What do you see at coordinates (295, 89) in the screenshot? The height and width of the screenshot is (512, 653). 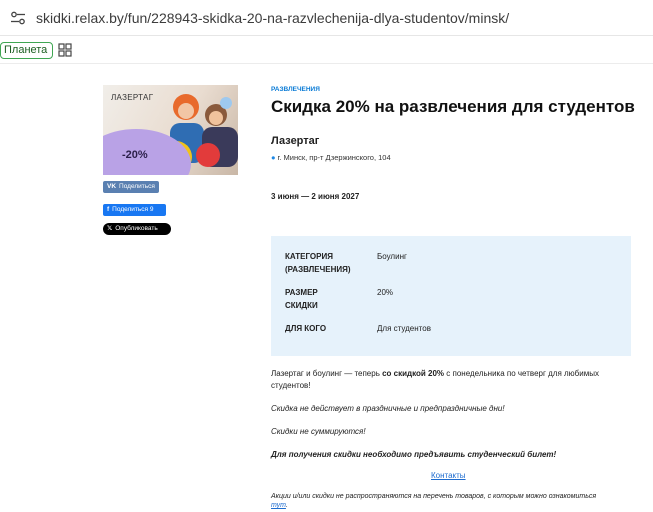 I see `category-link: РАЗВЛЕЧЕНИЯ` at bounding box center [295, 89].